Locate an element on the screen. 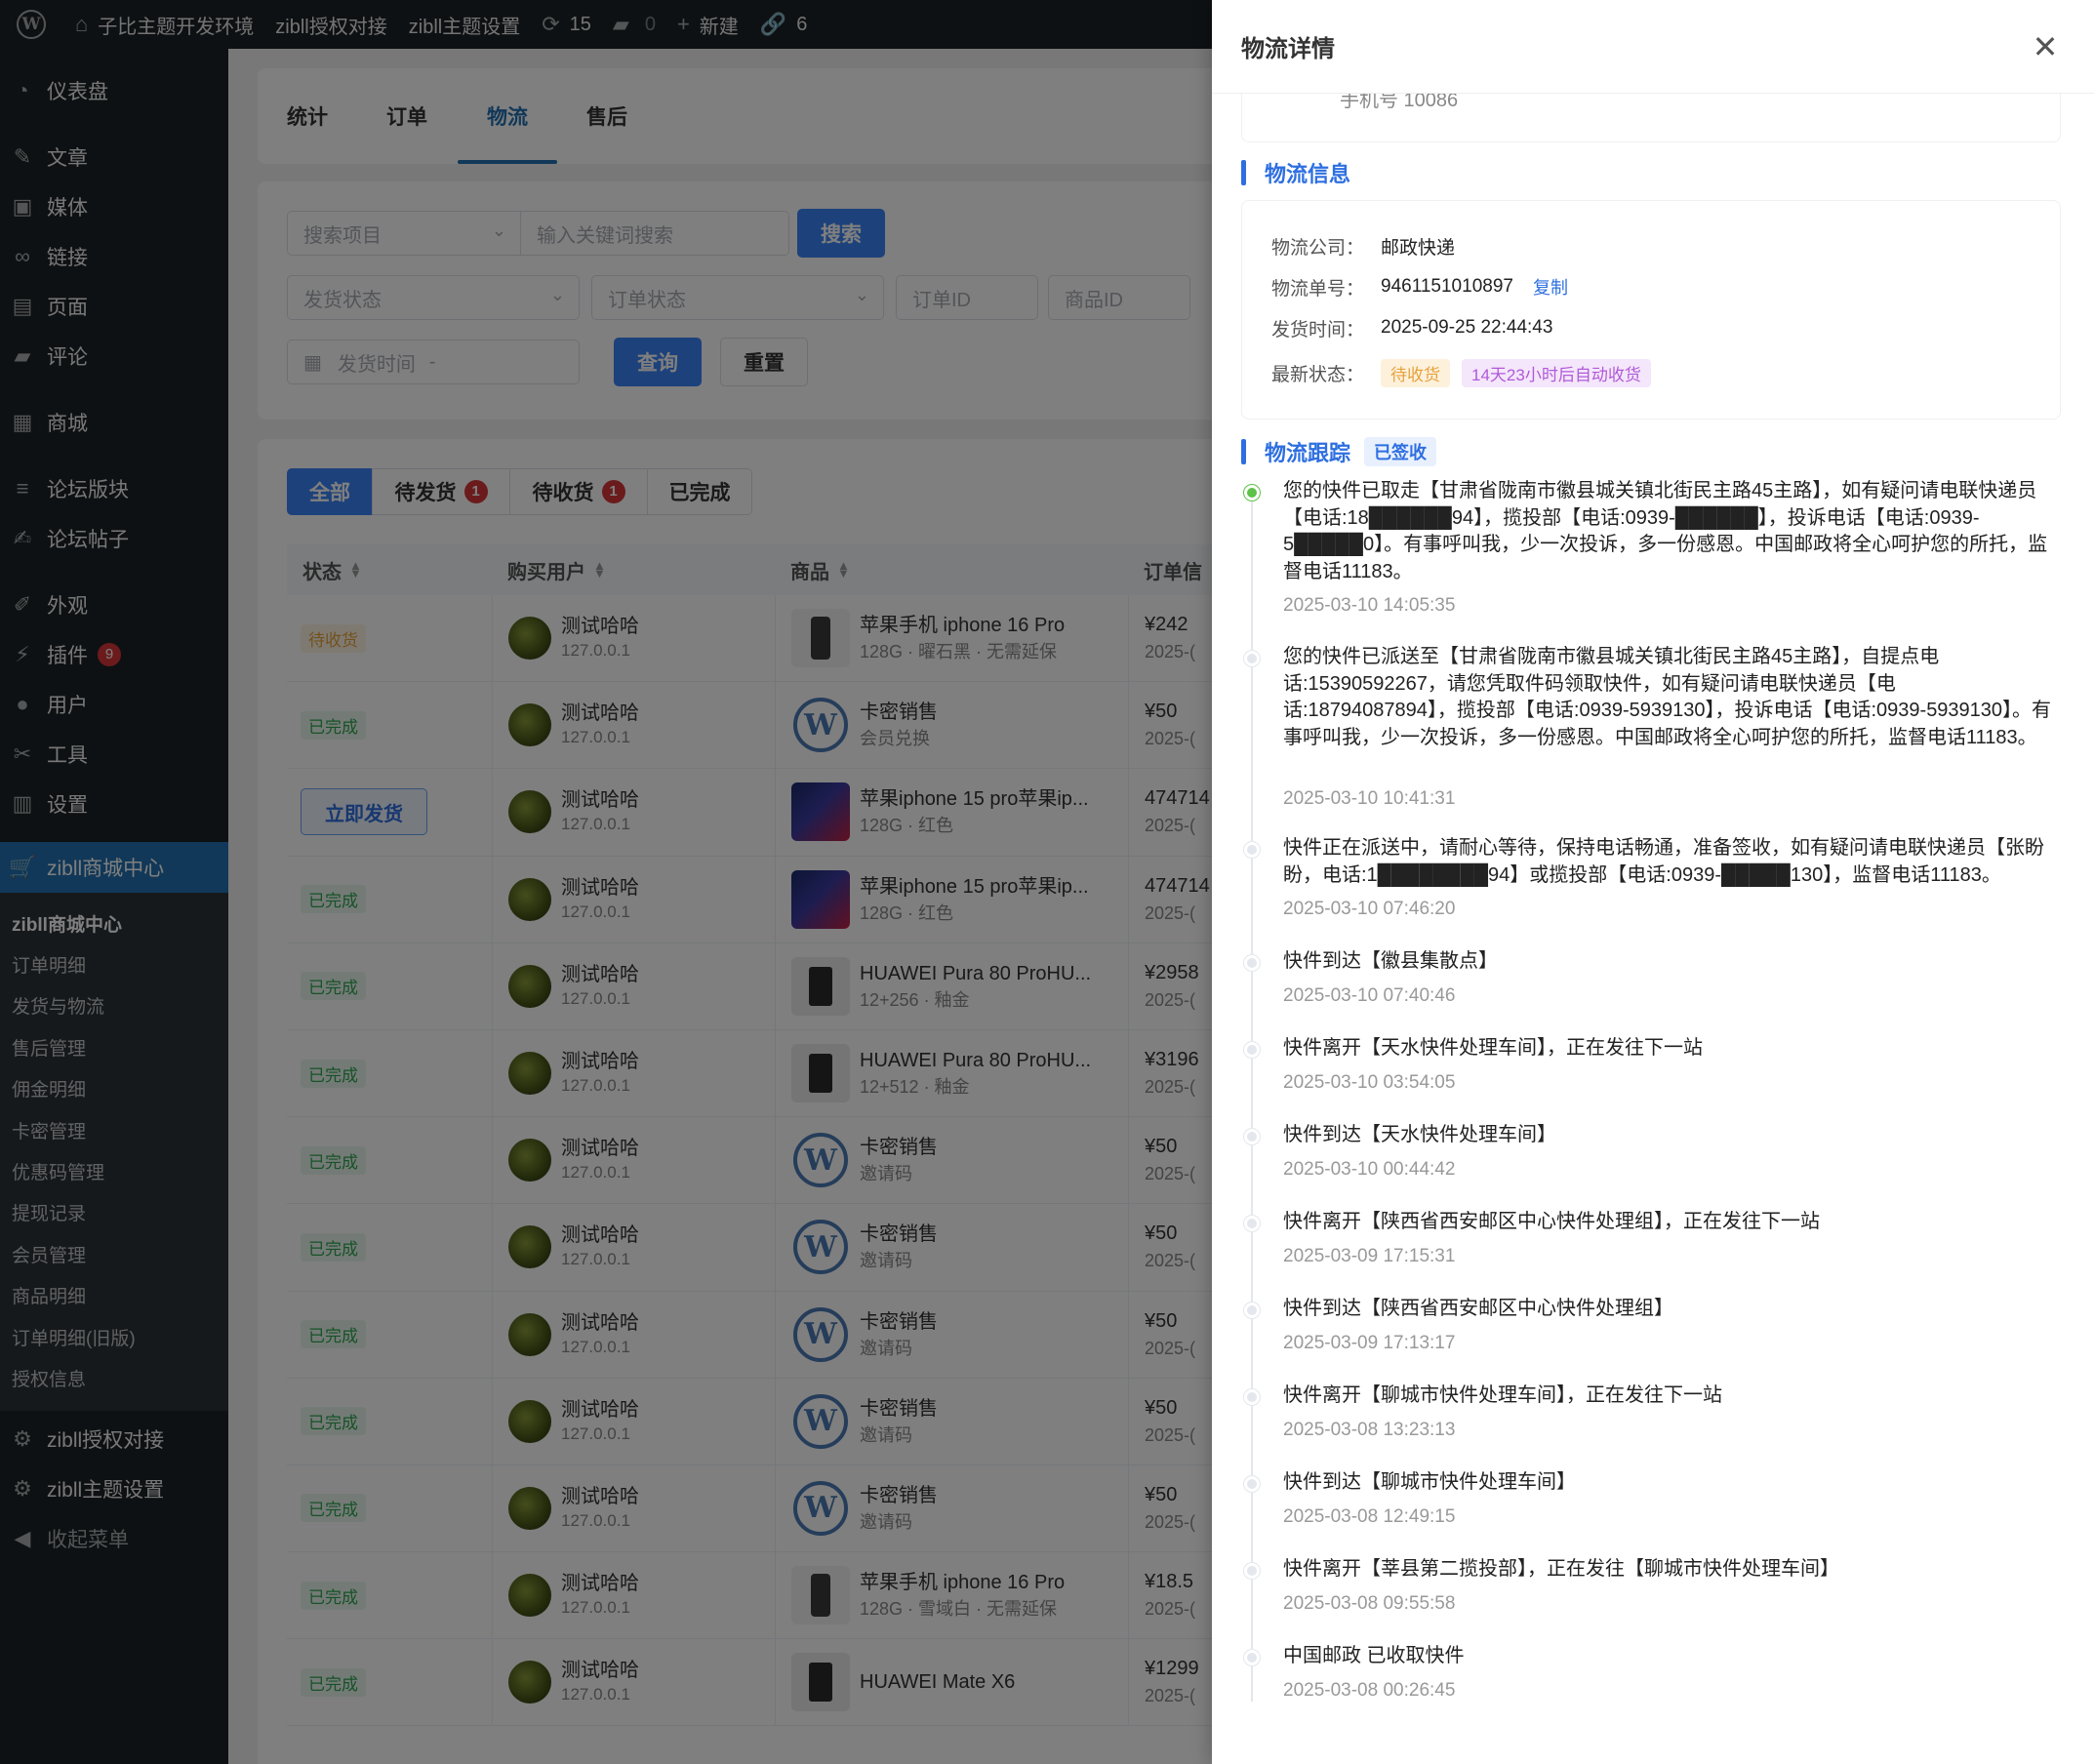 This screenshot has width=2094, height=1764. timeline-time: 2025-03-10 14:05:35 is located at coordinates (1369, 606).